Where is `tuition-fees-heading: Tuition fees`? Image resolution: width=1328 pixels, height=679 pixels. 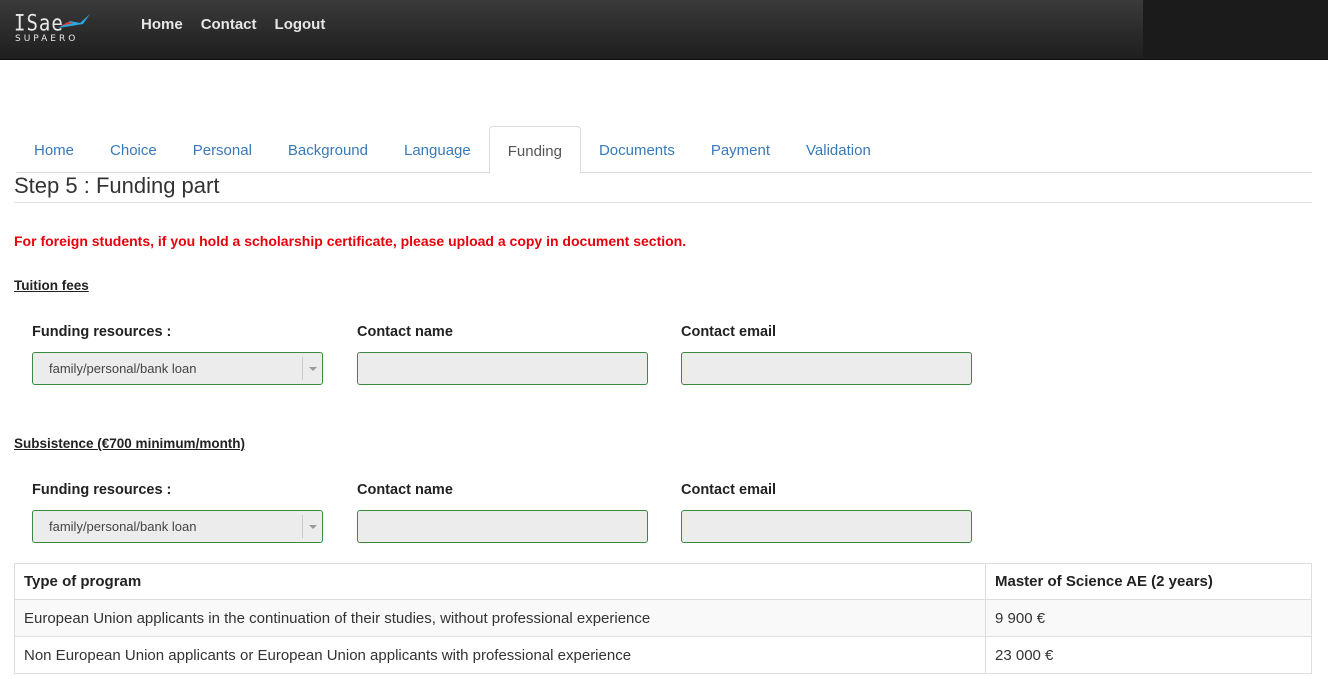 tuition-fees-heading: Tuition fees is located at coordinates (51, 285).